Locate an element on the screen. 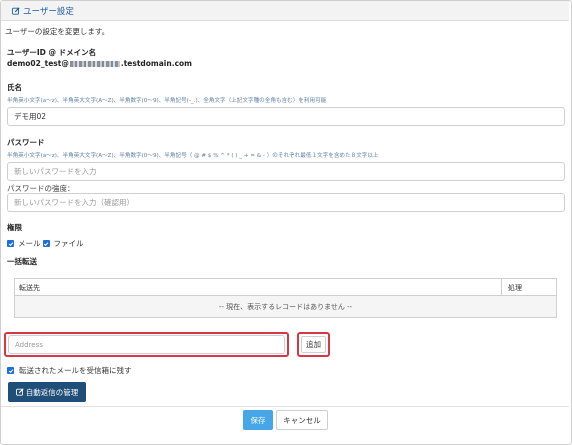  keep-copy-checkbox is located at coordinates (10, 370).